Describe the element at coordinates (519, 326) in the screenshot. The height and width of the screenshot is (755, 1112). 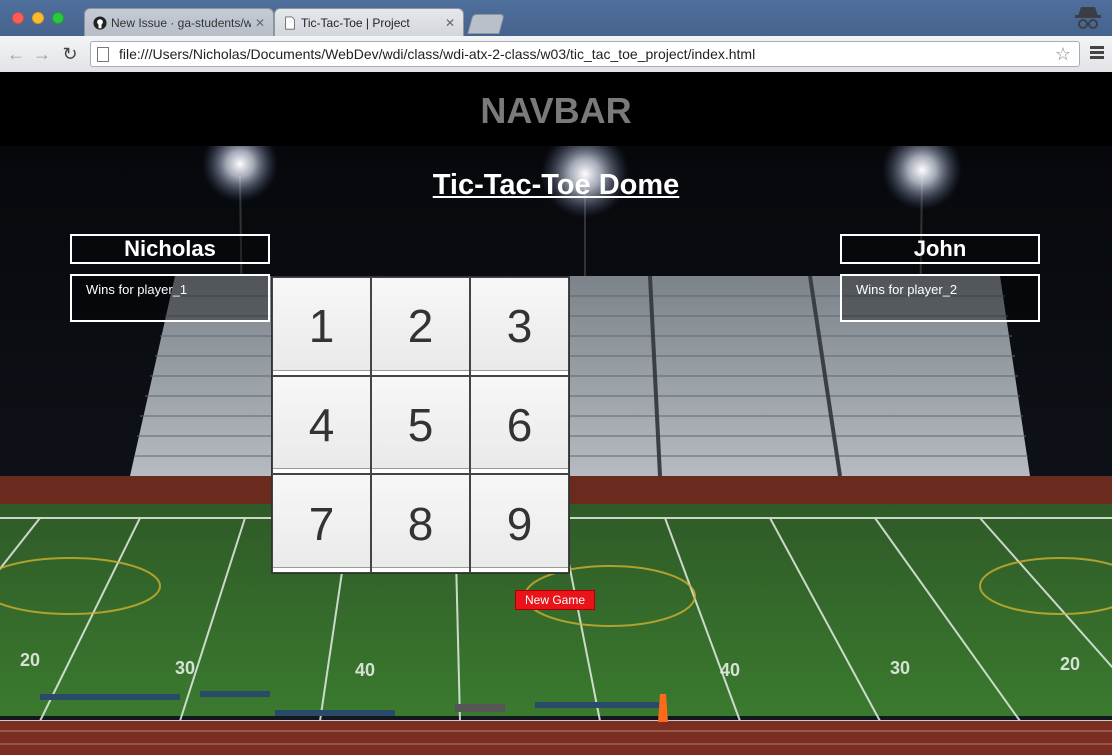
I see `board-cell-3: 3` at that location.